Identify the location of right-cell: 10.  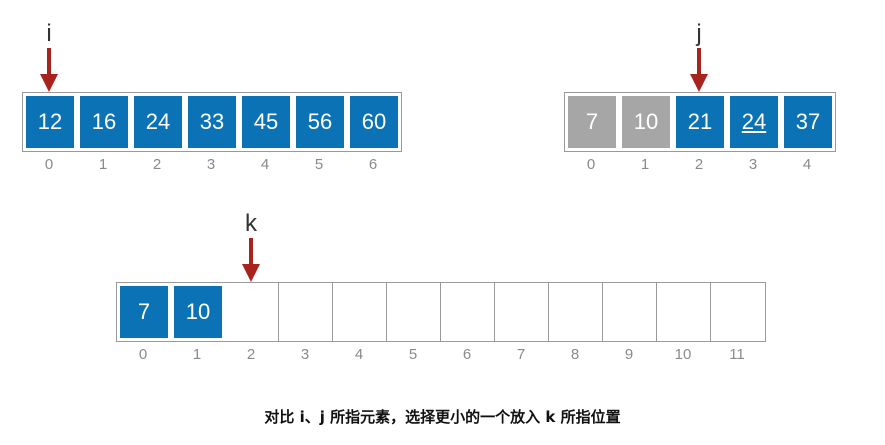
(646, 122).